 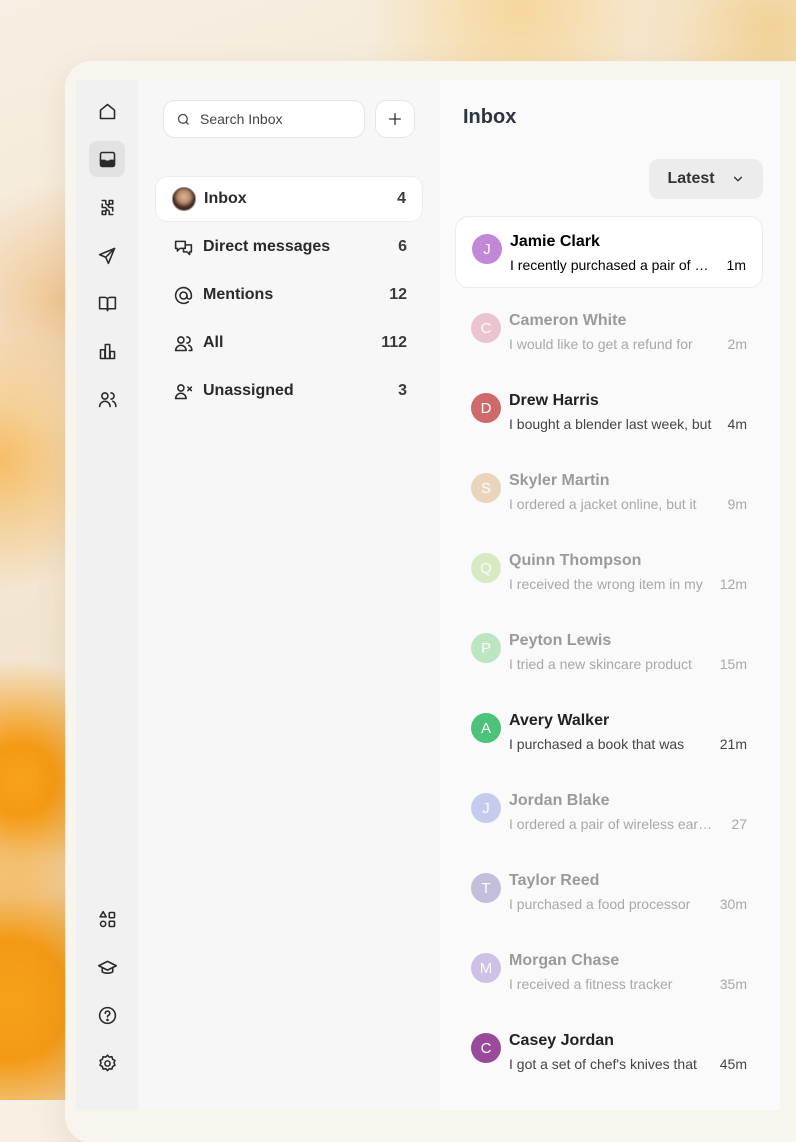 What do you see at coordinates (401, 198) in the screenshot?
I see `nav-item-count: 4` at bounding box center [401, 198].